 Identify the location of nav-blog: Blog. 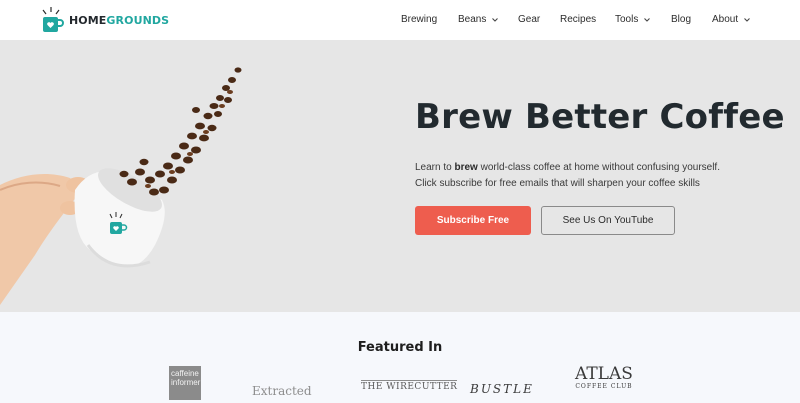
(681, 19).